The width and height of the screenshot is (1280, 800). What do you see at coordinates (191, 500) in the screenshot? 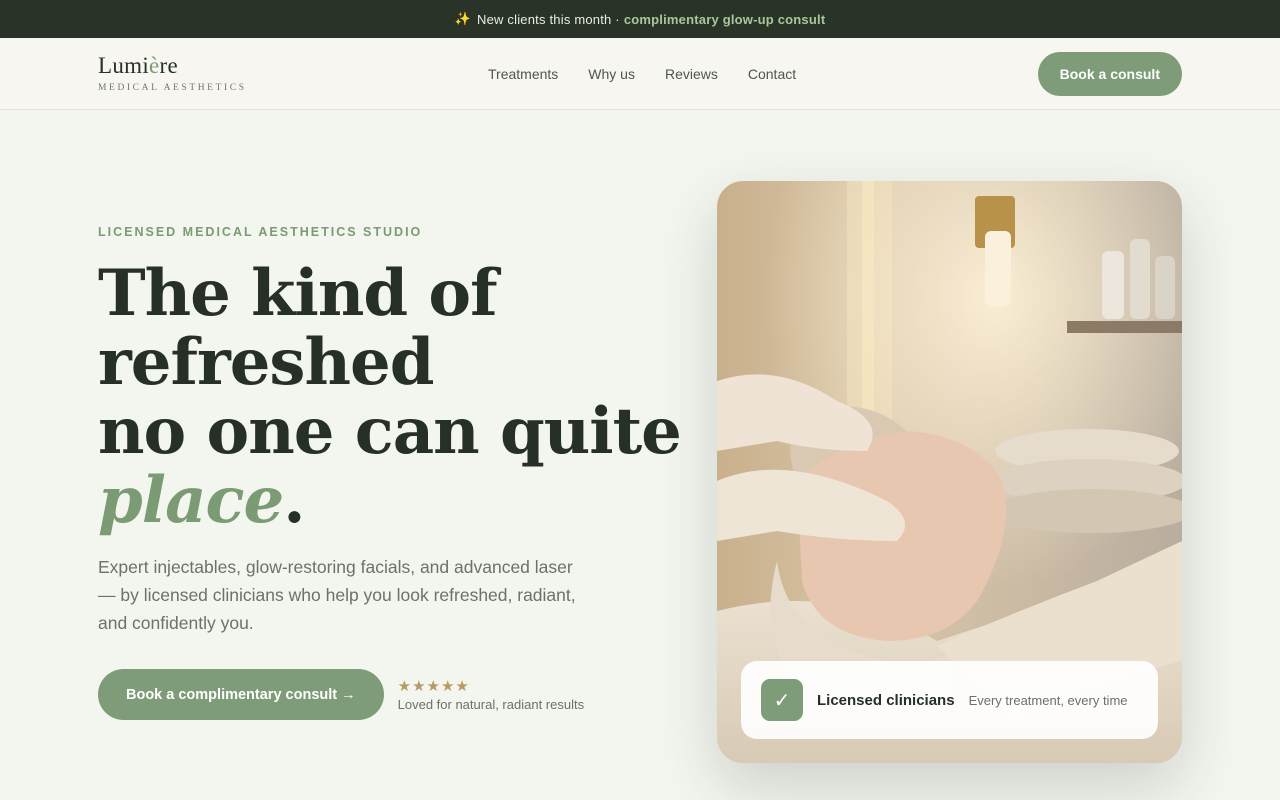
I see `headline-emphasis: place` at bounding box center [191, 500].